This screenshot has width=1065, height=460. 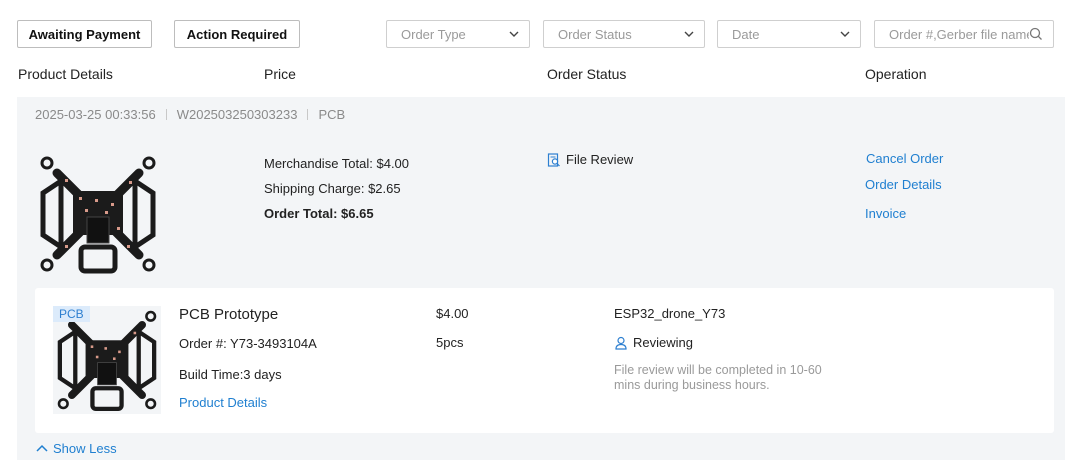 What do you see at coordinates (959, 34) in the screenshot?
I see `search-input` at bounding box center [959, 34].